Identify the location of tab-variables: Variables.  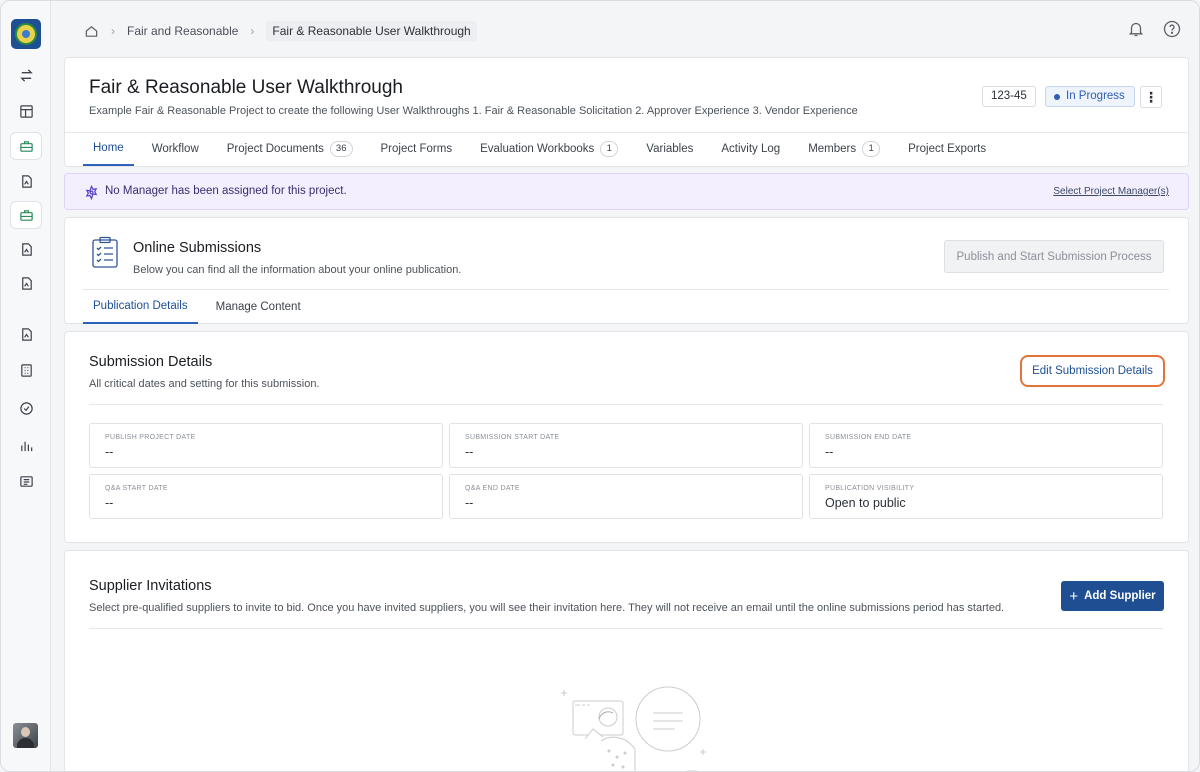
(669, 149).